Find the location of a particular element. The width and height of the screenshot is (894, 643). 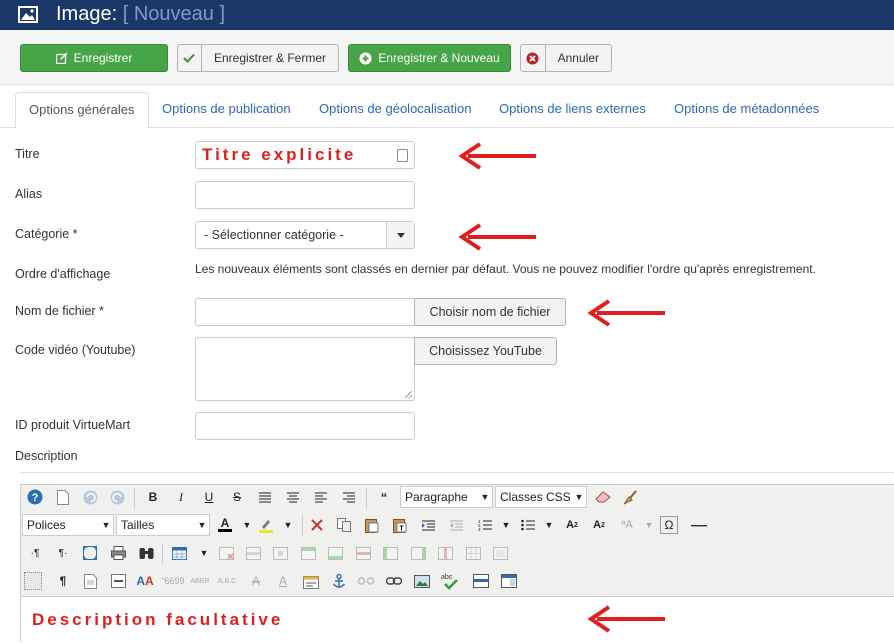

paste-icon is located at coordinates (372, 525).